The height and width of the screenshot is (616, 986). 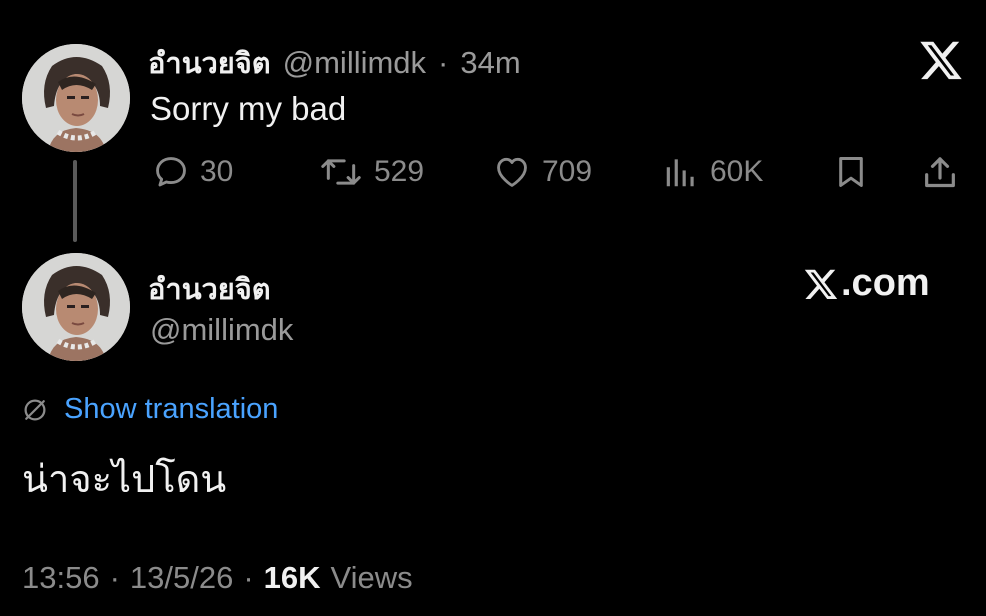 What do you see at coordinates (124, 480) in the screenshot?
I see `quoted-text: น่าจะไปโดน` at bounding box center [124, 480].